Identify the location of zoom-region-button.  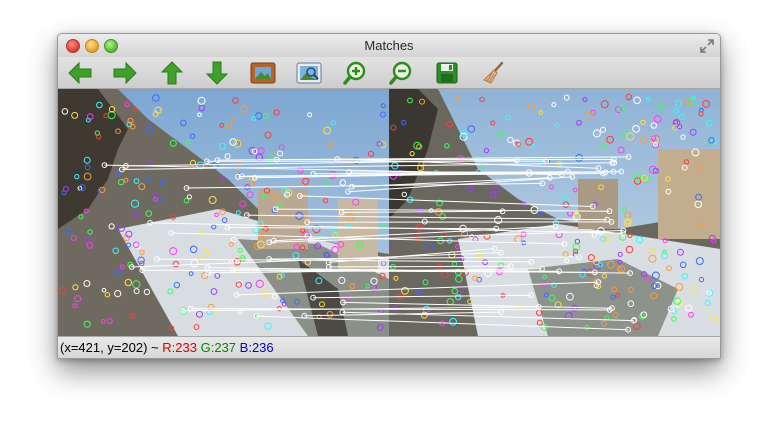
(309, 73).